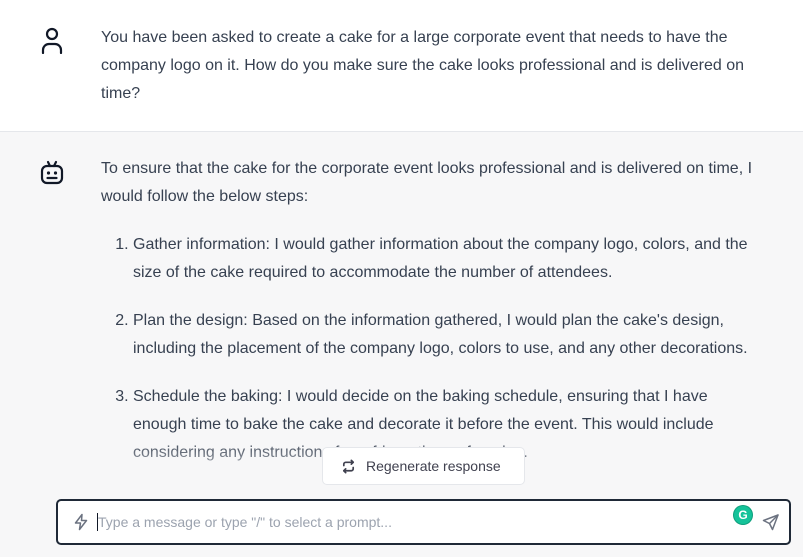 The image size is (803, 557). Describe the element at coordinates (398, 522) in the screenshot. I see `message-input` at that location.